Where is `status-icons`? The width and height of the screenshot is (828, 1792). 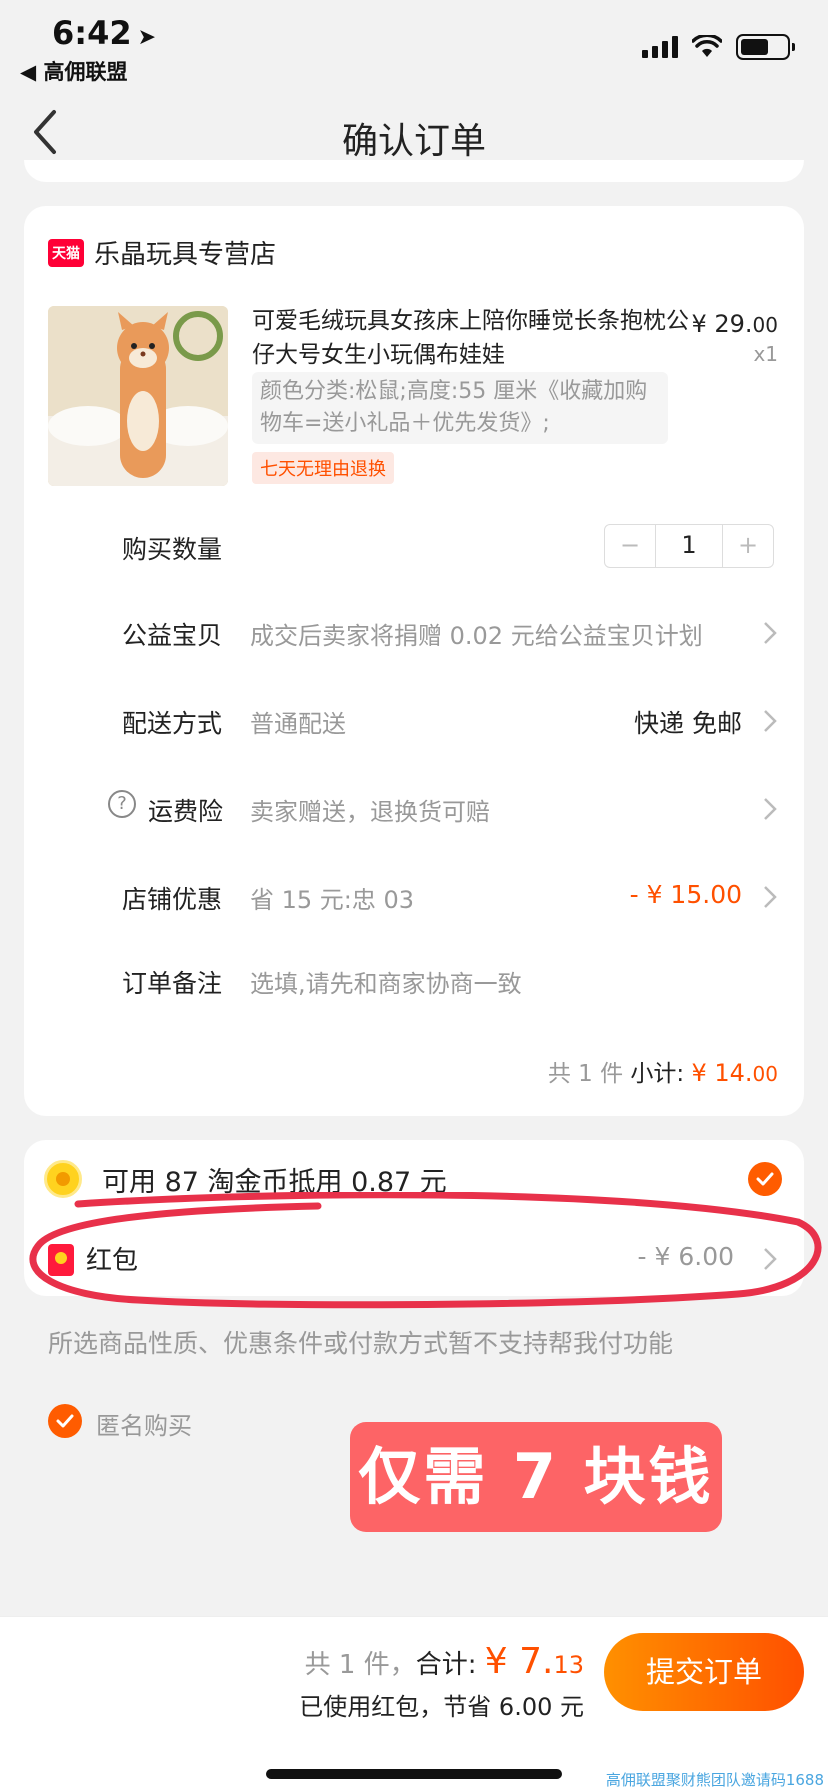 status-icons is located at coordinates (718, 47).